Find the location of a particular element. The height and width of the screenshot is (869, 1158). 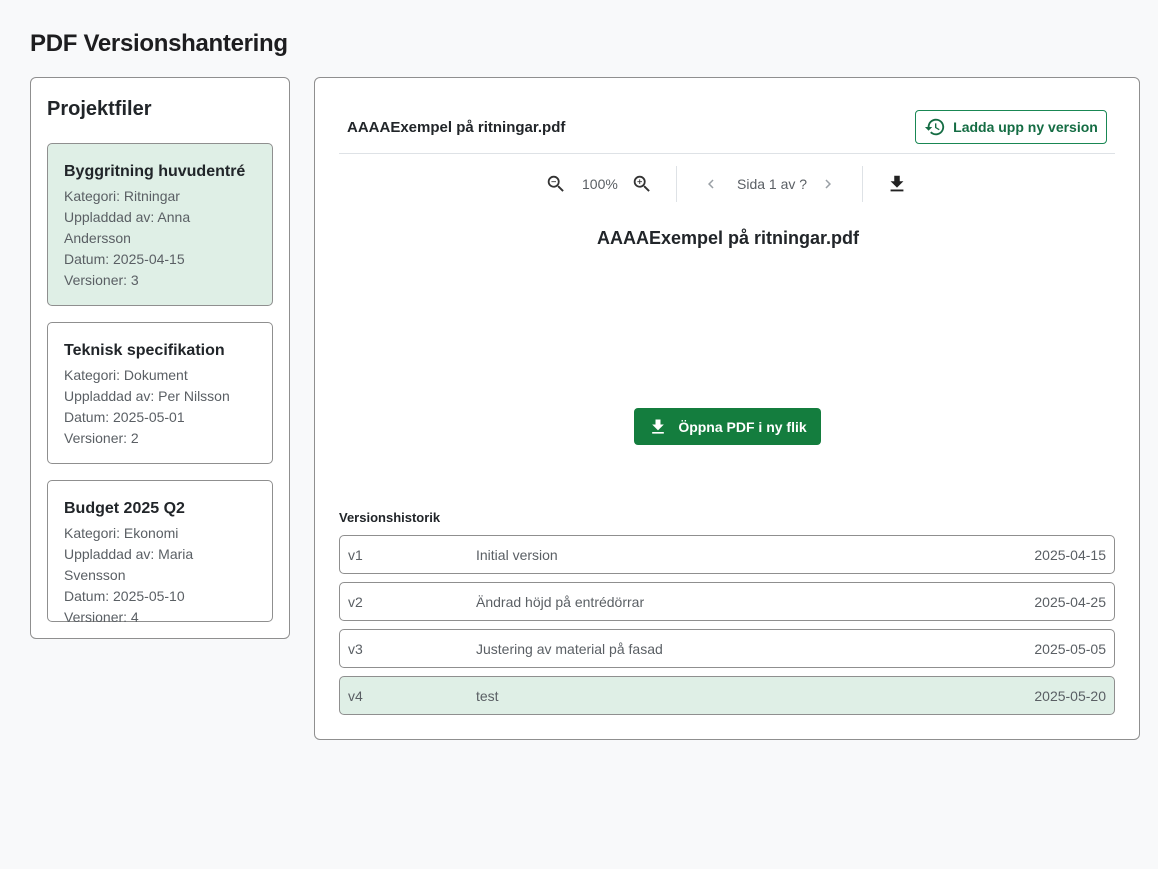

file-card-title: Teknisk specifikation is located at coordinates (144, 350).